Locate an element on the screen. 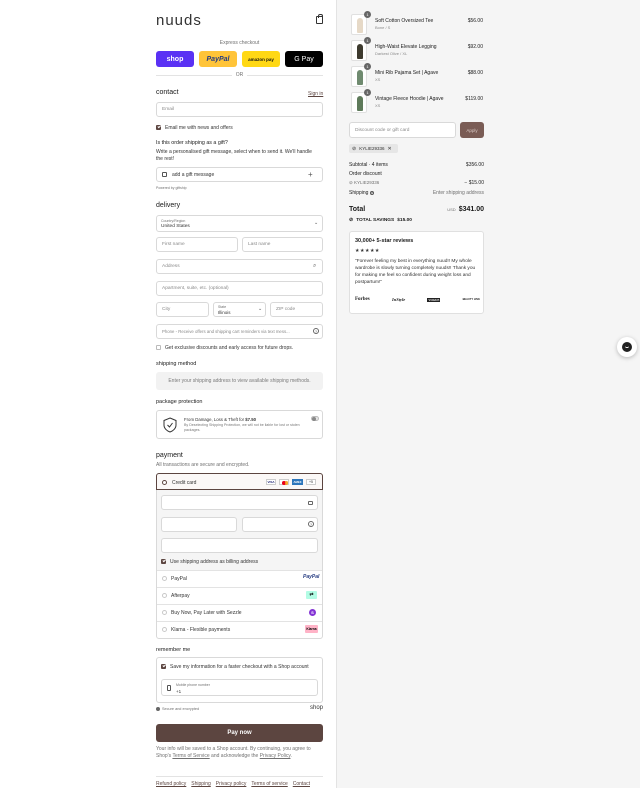  or-separator: OR is located at coordinates (239, 75).